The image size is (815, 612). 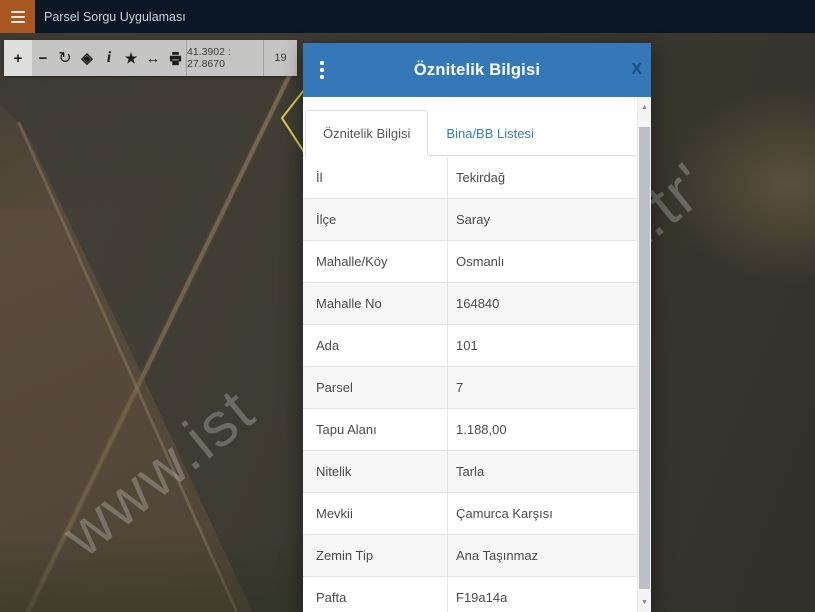 I want to click on scrollbar-thumb, so click(x=644, y=358).